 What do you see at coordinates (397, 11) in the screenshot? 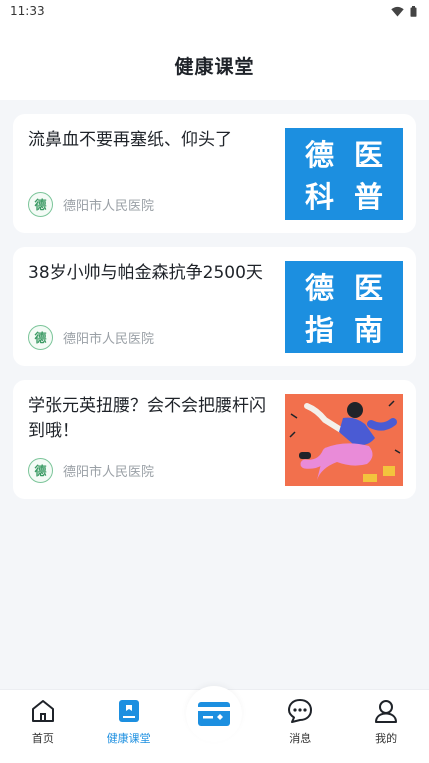
I see `wifi-icon` at bounding box center [397, 11].